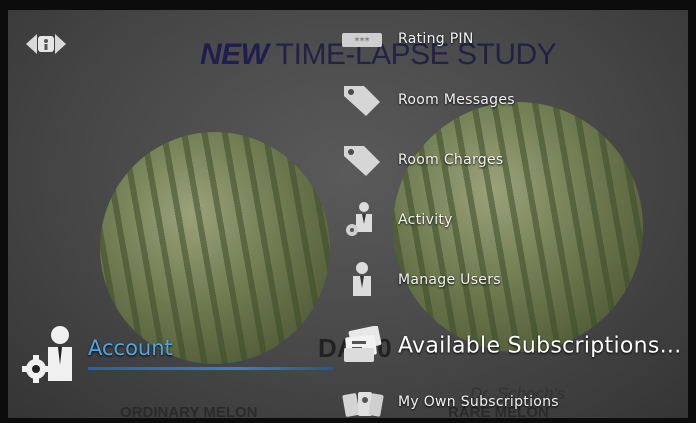 This screenshot has width=696, height=423. What do you see at coordinates (510, 280) in the screenshot?
I see `menu-item-manage-users: Manage Users` at bounding box center [510, 280].